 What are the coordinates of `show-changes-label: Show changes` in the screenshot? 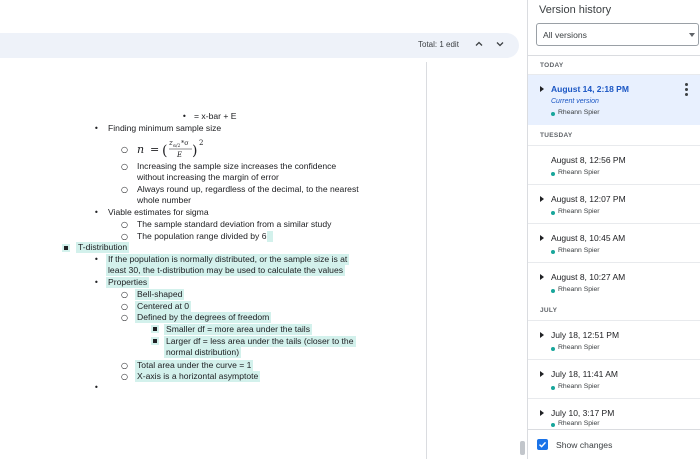 It's located at (584, 445).